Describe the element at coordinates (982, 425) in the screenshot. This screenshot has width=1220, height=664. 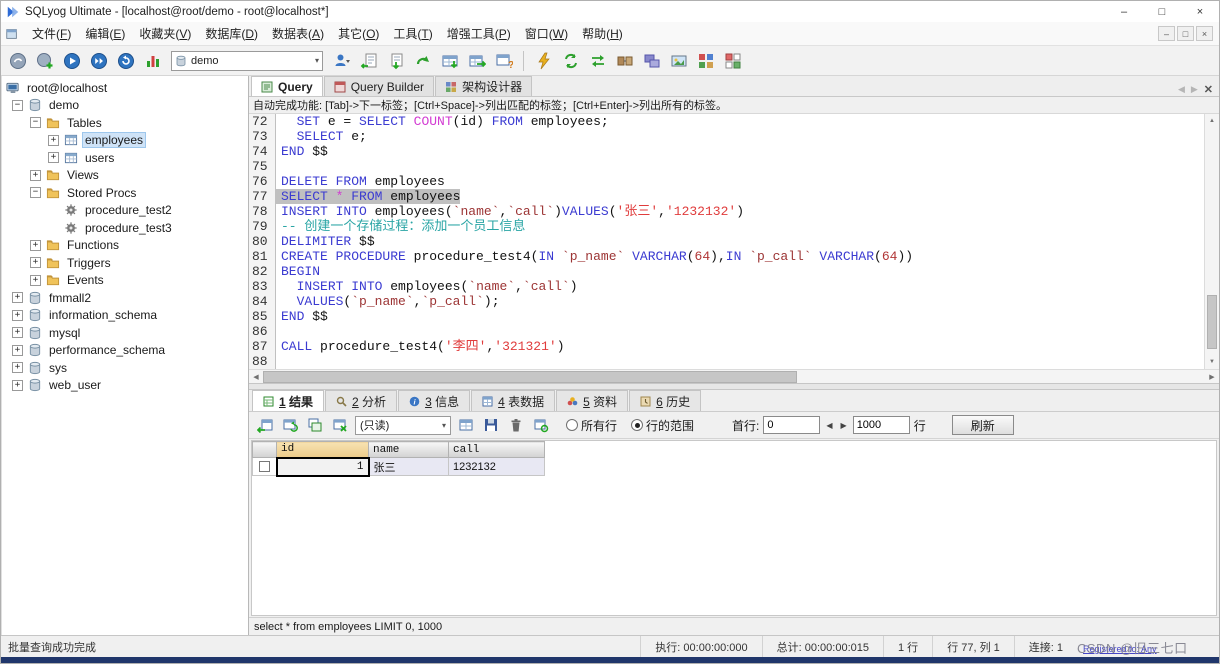
I see `refresh-button: 刷新` at that location.